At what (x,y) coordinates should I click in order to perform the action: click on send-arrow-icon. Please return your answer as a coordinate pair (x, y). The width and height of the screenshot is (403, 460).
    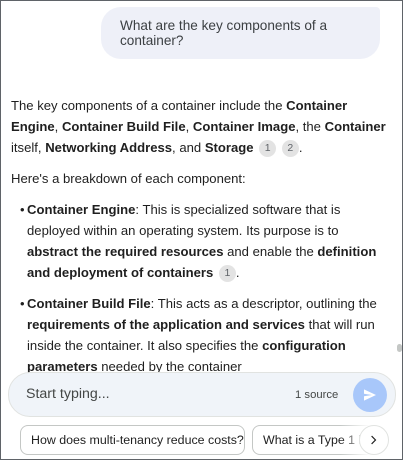
    Looking at the image, I should click on (370, 395).